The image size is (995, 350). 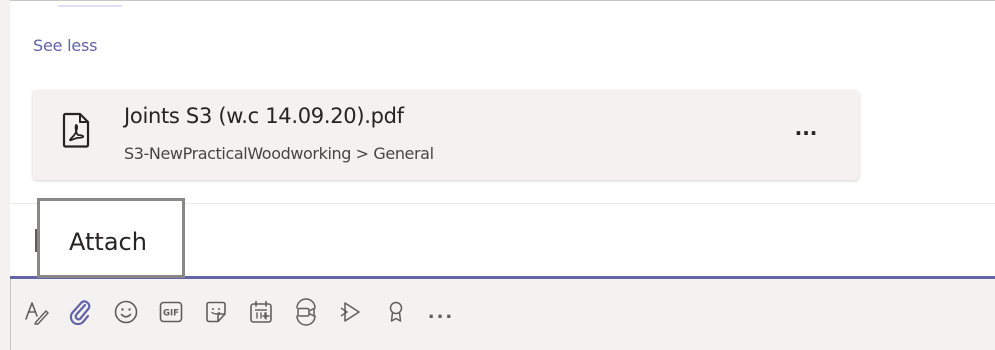 I want to click on schedule-meeting-button, so click(x=261, y=312).